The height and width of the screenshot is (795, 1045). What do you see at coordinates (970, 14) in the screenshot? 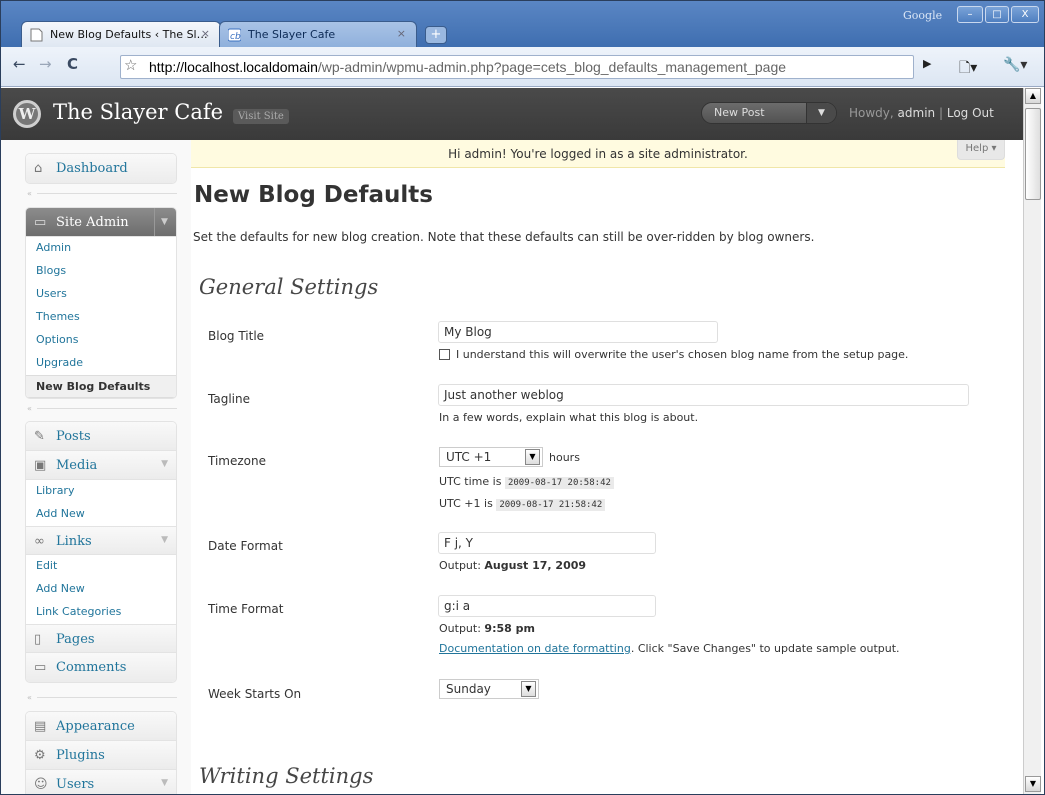
I see `minimize-button: –` at bounding box center [970, 14].